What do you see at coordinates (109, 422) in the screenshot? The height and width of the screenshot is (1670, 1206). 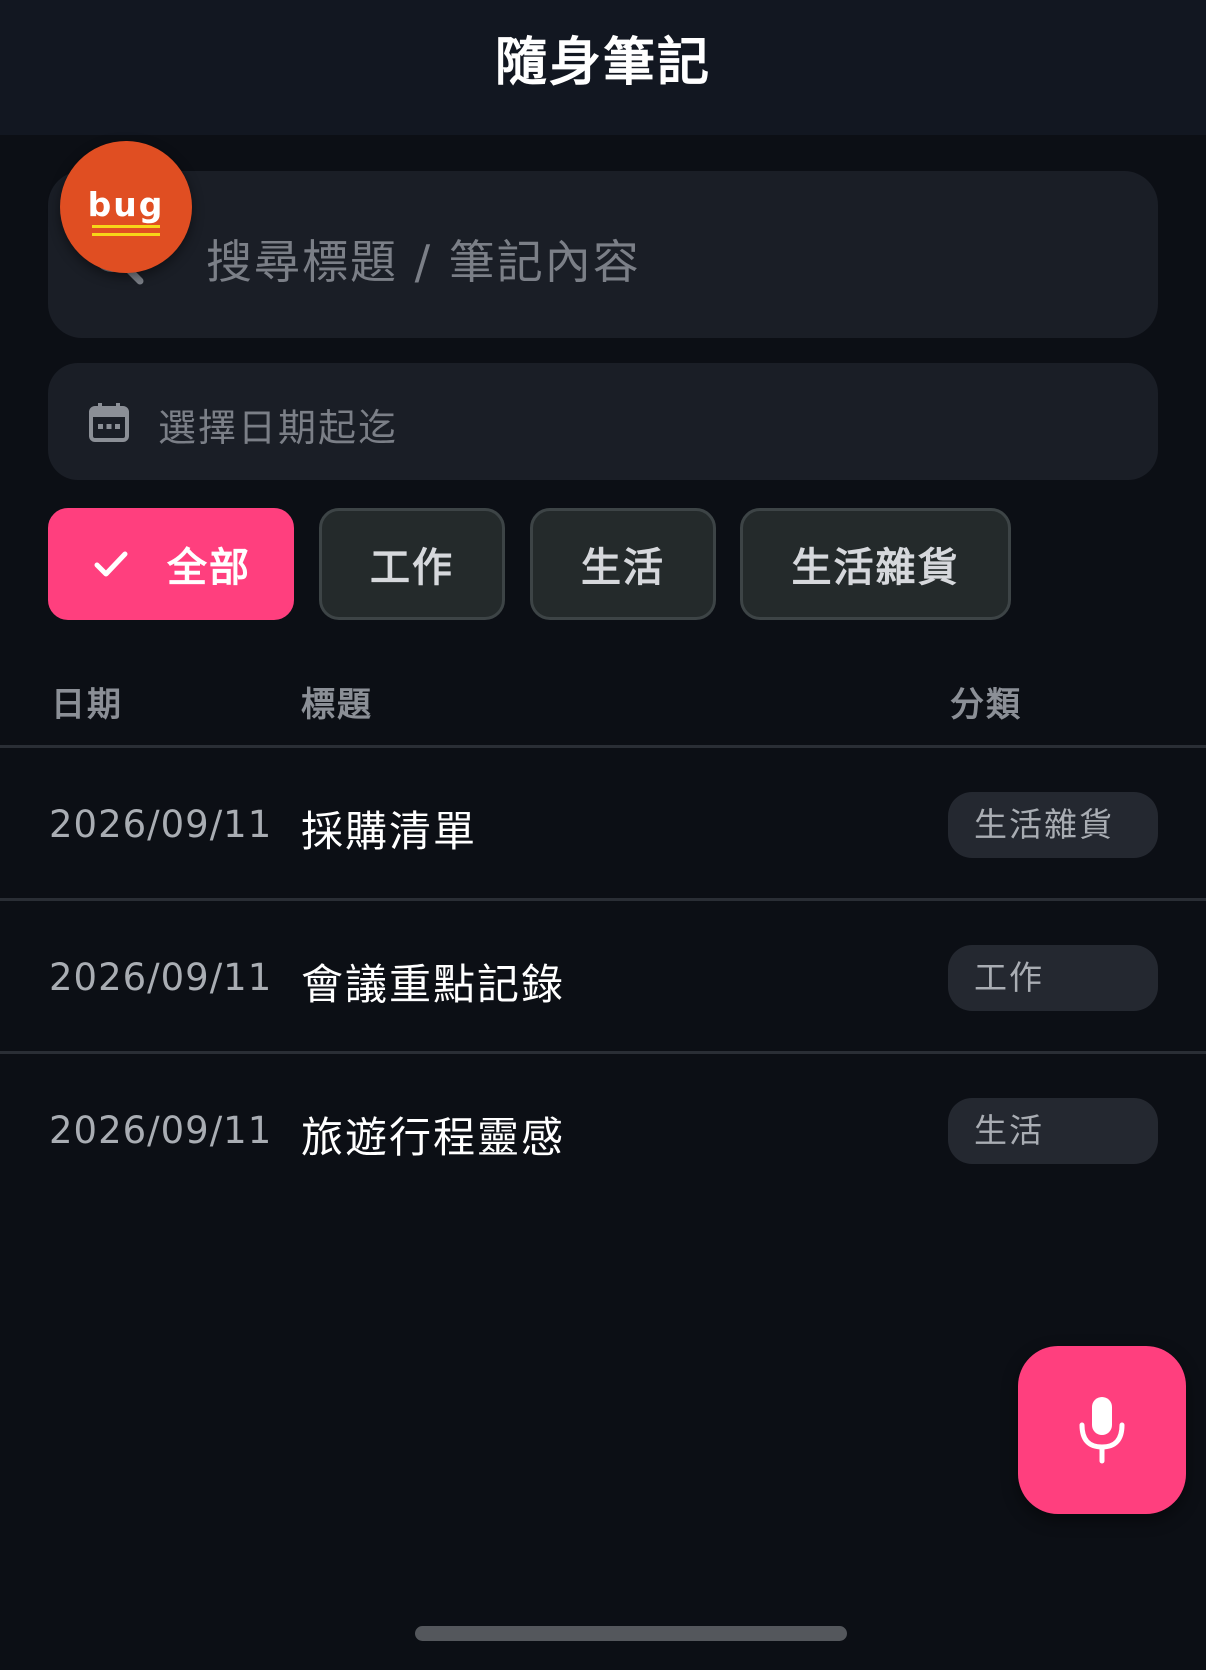 I see `calendar-icon` at bounding box center [109, 422].